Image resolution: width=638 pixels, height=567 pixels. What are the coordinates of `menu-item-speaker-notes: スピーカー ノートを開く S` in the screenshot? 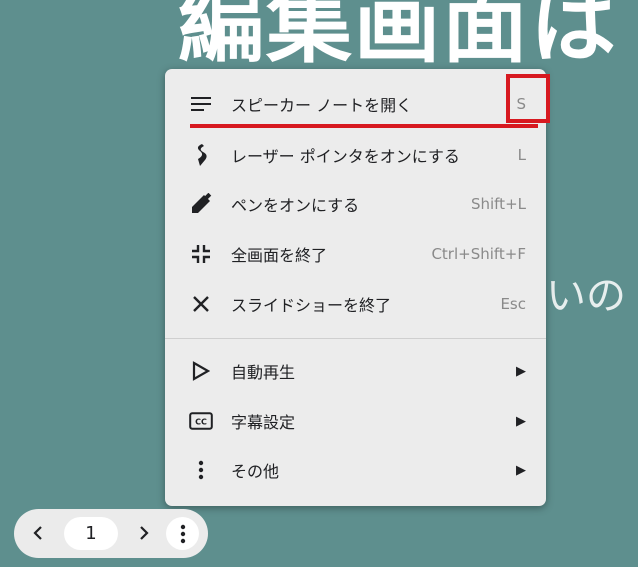 It's located at (355, 104).